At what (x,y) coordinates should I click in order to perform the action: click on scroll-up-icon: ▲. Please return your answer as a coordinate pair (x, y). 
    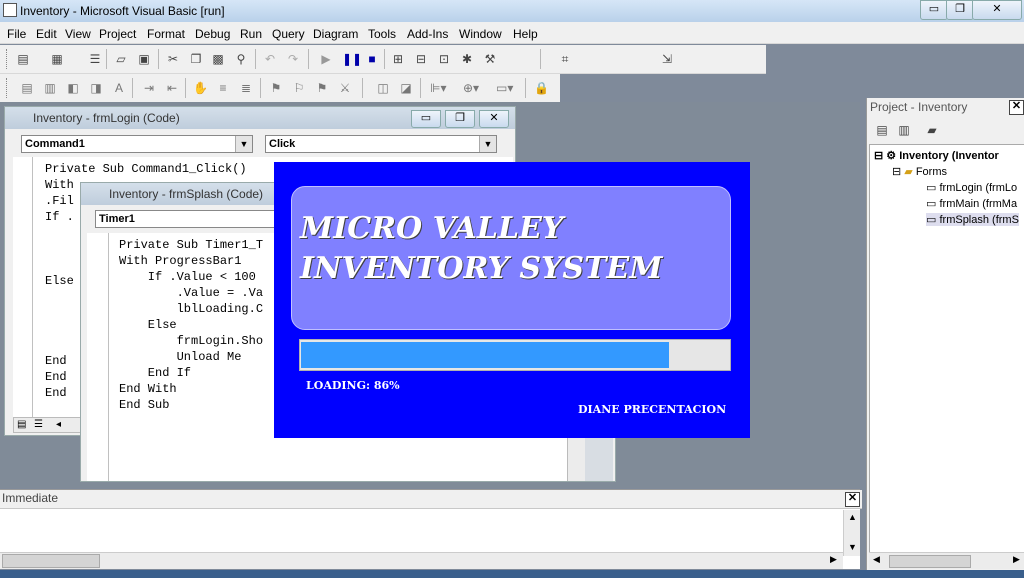
    Looking at the image, I should click on (852, 517).